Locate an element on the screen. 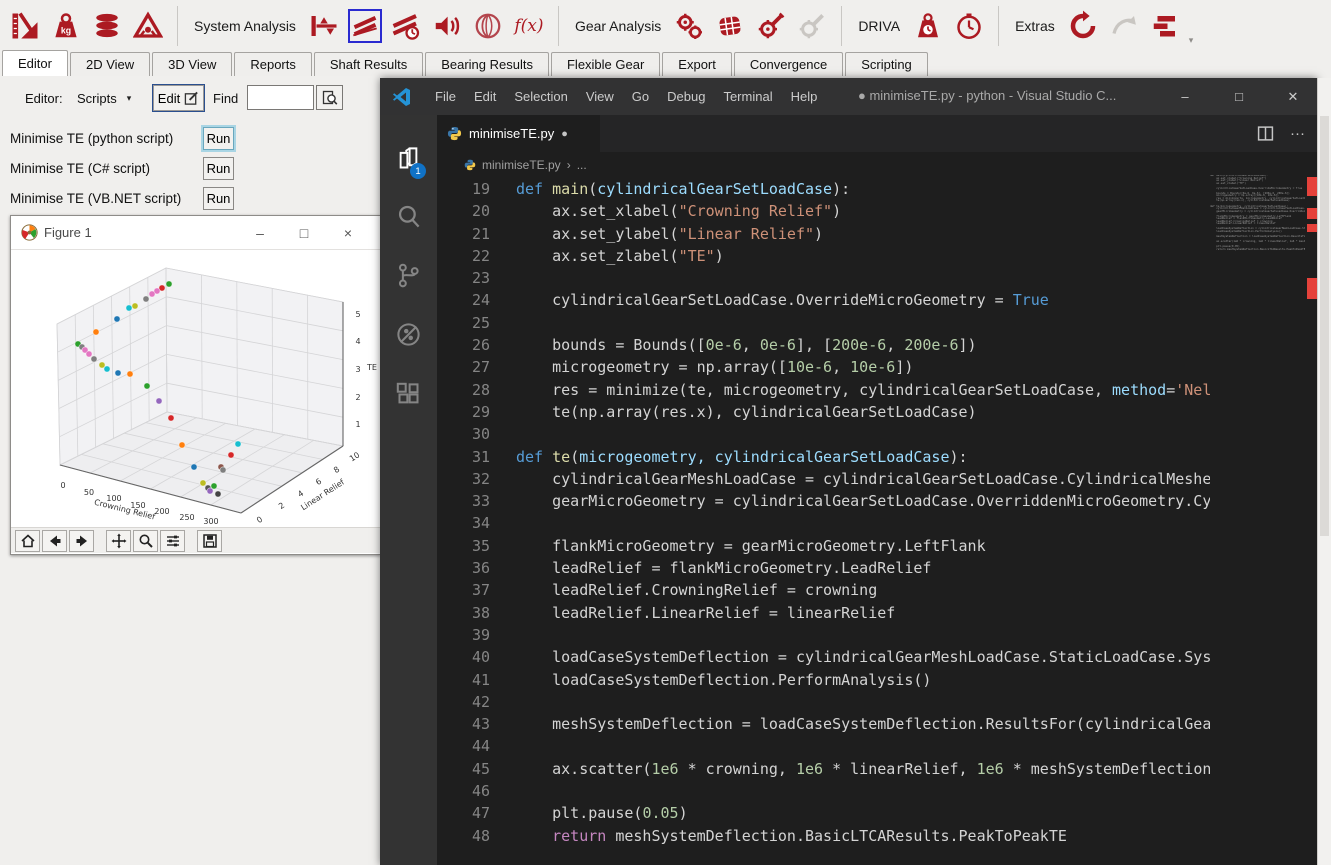 The height and width of the screenshot is (865, 1331). tab-export: Export is located at coordinates (697, 64).